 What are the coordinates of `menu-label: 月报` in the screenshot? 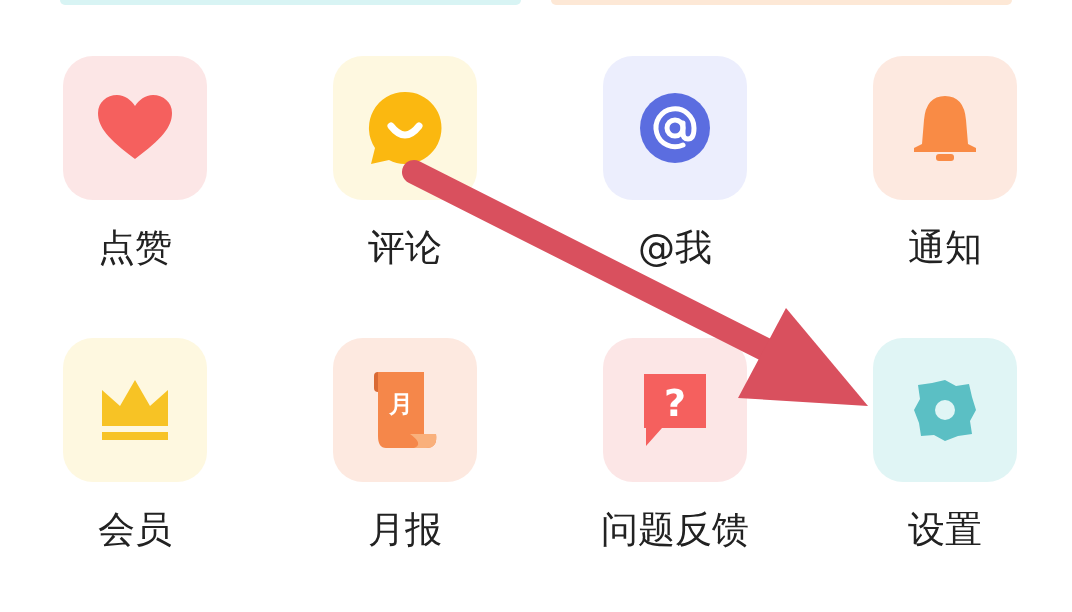 It's located at (405, 530).